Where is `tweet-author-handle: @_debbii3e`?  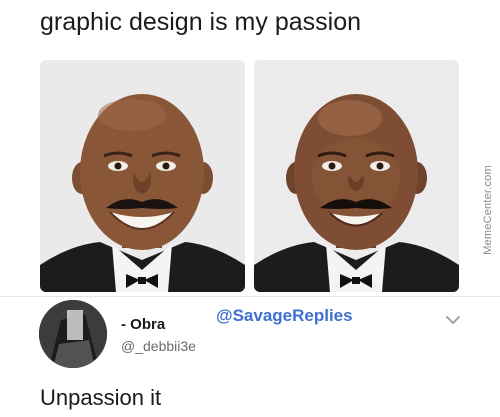 tweet-author-handle: @_debbii3e is located at coordinates (158, 346).